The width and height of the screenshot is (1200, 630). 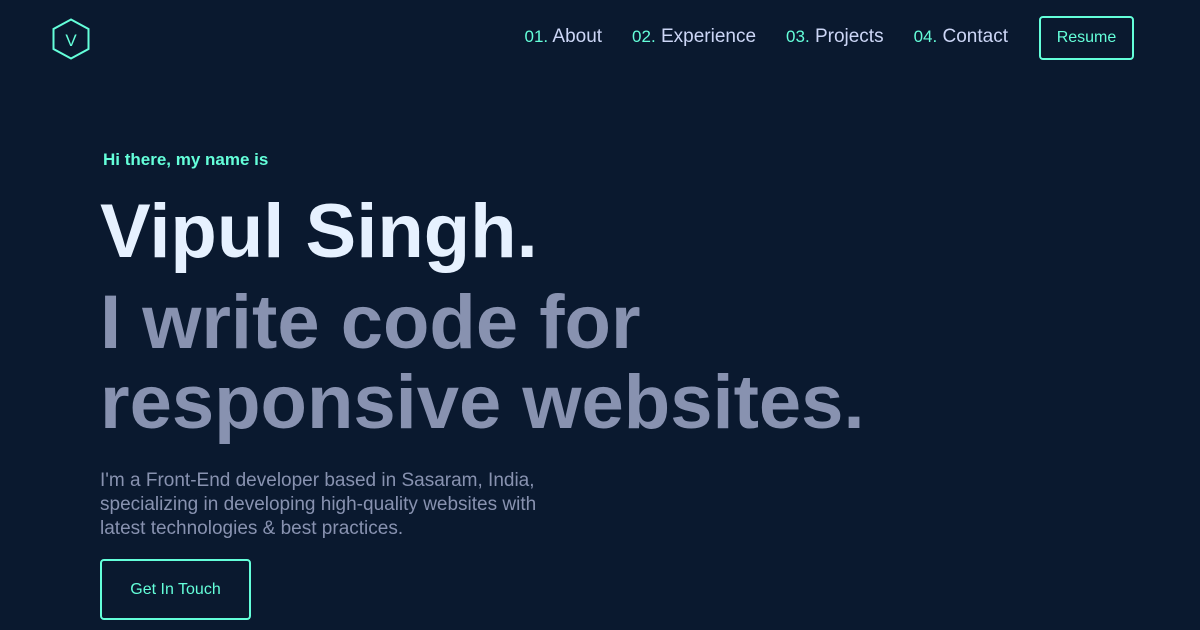 I want to click on nav-item-about: 01. About, so click(x=564, y=37).